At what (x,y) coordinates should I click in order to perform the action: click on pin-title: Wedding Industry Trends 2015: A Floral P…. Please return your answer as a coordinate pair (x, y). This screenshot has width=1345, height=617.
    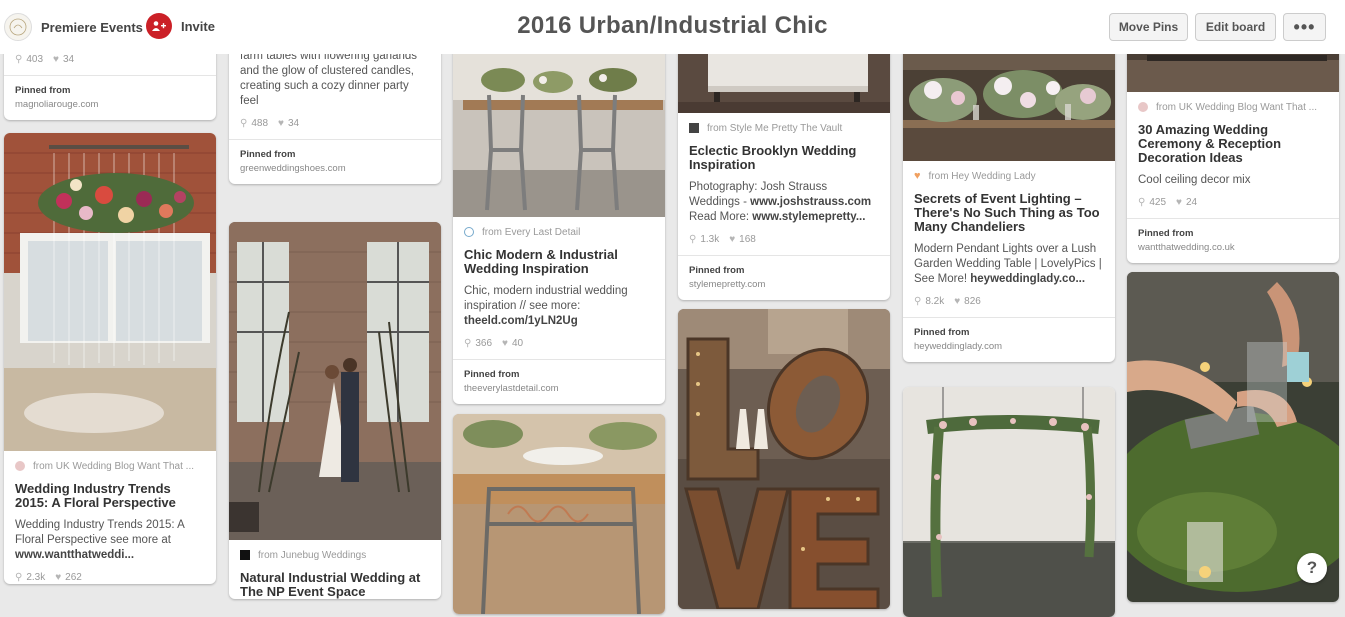
    Looking at the image, I should click on (110, 496).